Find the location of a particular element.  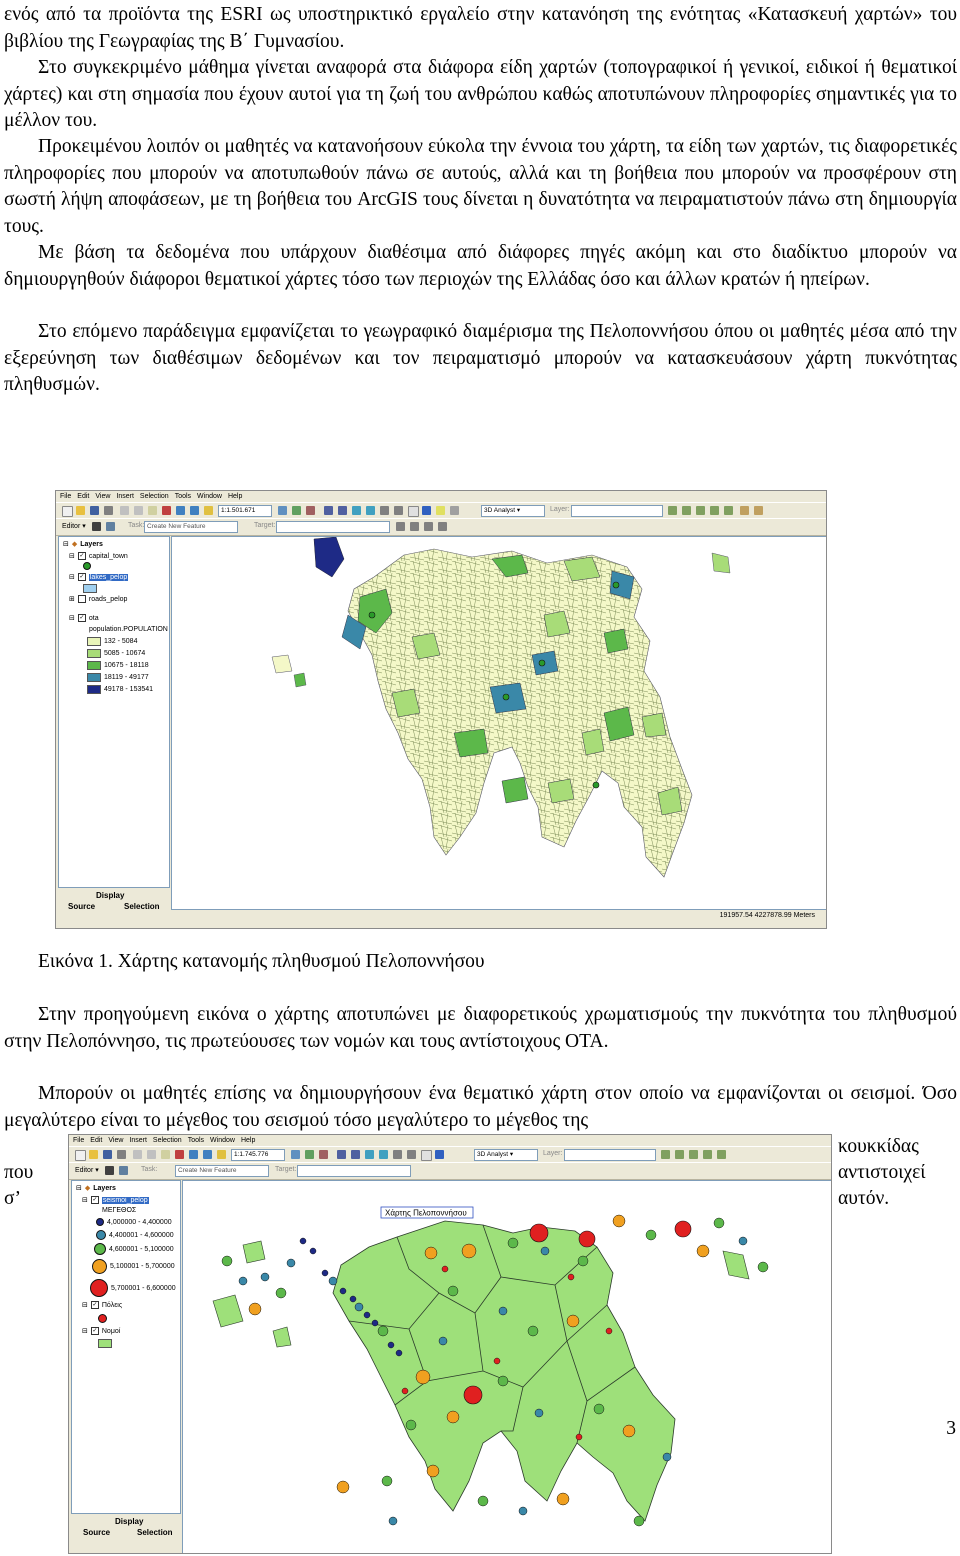

layer-name: Νομοί is located at coordinates (111, 1331).